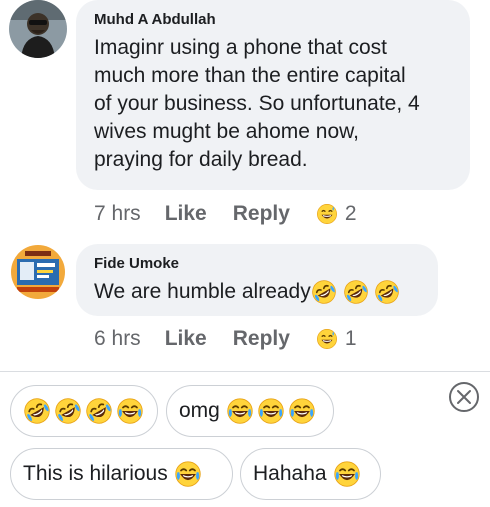 The image size is (490, 507). Describe the element at coordinates (350, 338) in the screenshot. I see `reaction-count: 1` at that location.